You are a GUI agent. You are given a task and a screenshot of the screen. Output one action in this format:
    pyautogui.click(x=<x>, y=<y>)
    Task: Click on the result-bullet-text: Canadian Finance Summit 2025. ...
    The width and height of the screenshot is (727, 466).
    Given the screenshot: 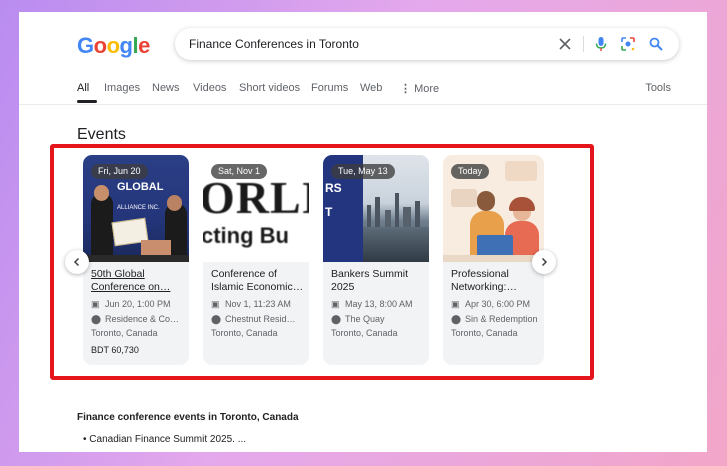 What is the action you would take?
    pyautogui.click(x=168, y=439)
    